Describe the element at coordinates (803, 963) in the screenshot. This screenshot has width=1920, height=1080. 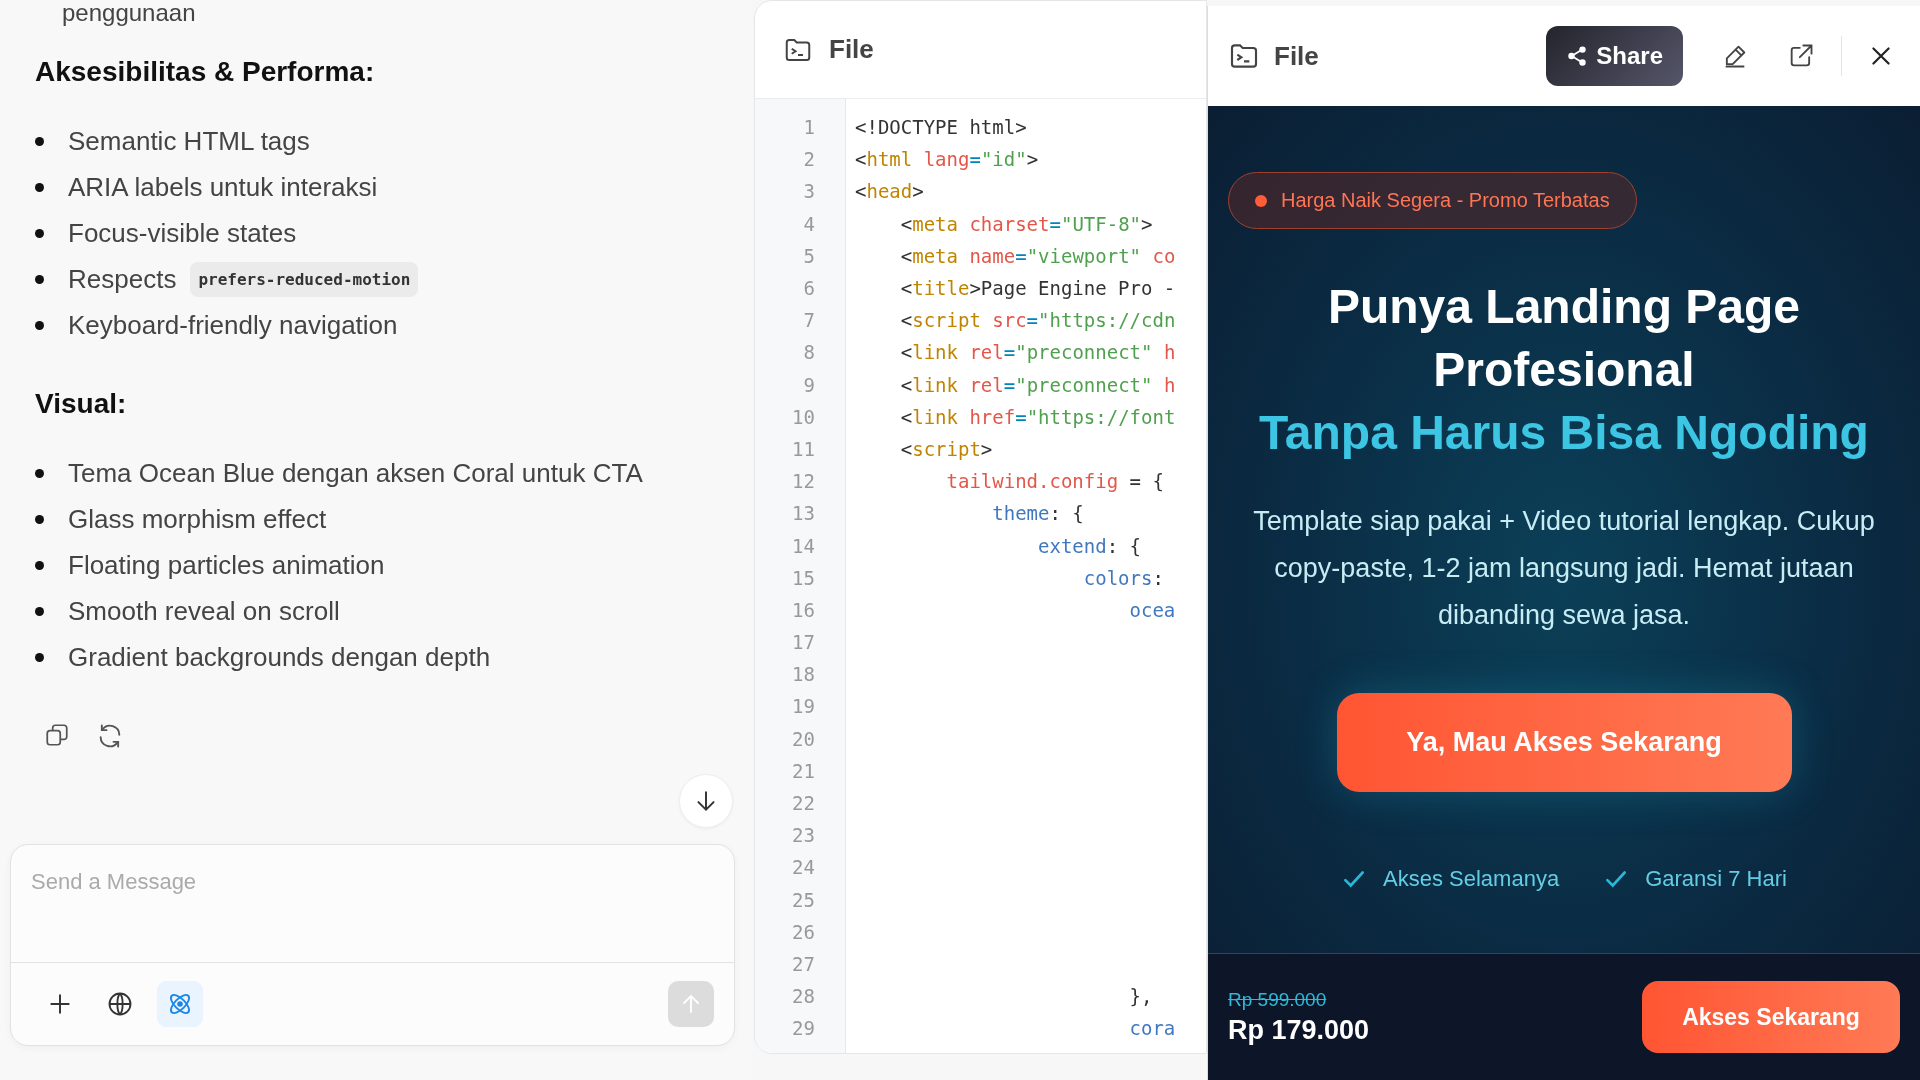
I see `line-number: 27` at that location.